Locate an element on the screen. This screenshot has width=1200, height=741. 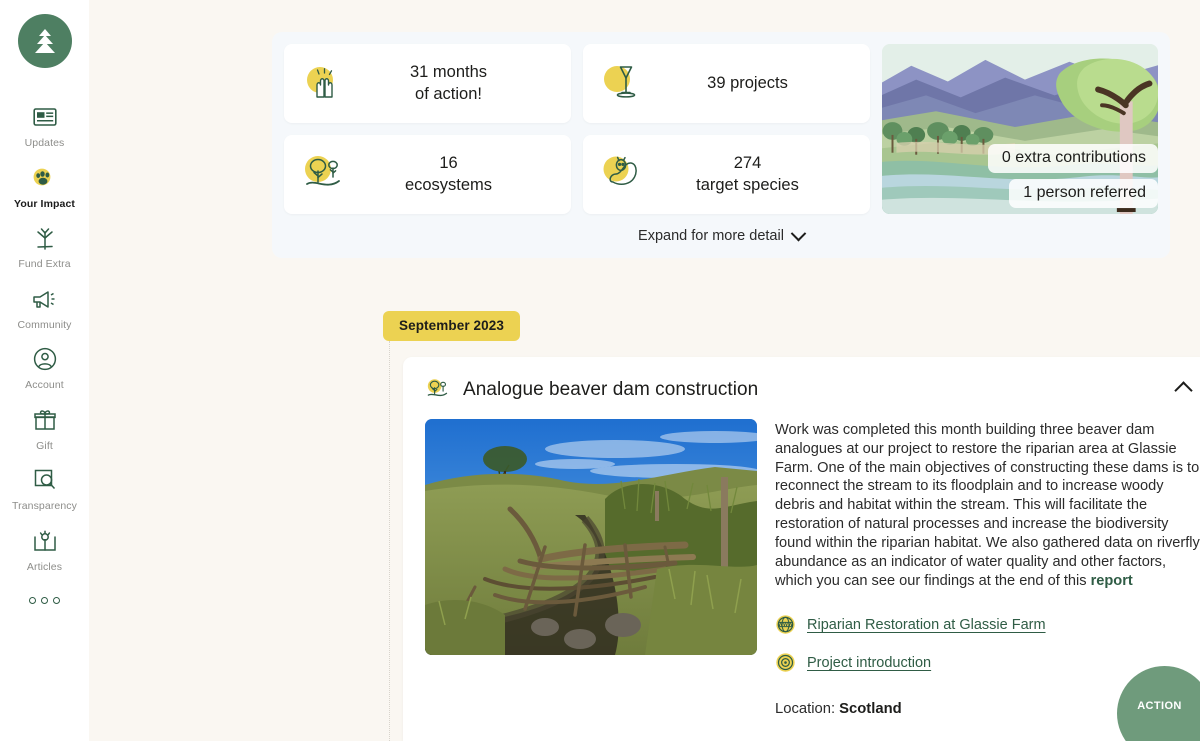
stat-card-projects: 39 projects is located at coordinates (726, 83).